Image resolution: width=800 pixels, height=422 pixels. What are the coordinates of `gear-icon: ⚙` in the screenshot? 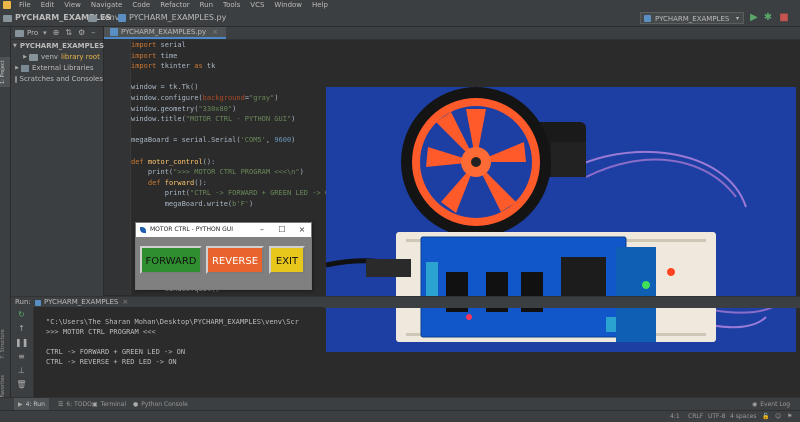 It's located at (81, 33).